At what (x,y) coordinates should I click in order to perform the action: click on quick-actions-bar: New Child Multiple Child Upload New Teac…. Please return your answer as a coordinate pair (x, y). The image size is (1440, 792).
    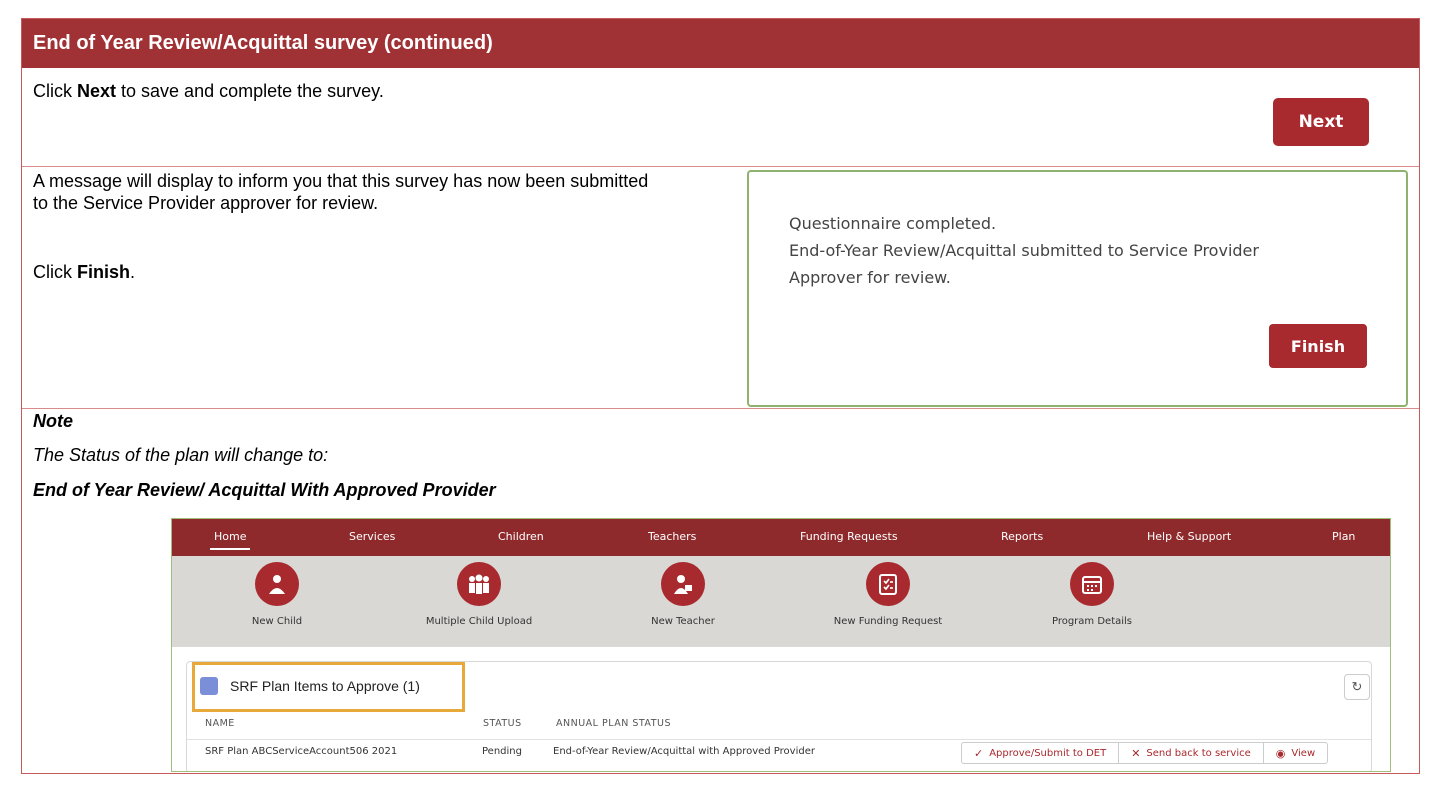
    Looking at the image, I should click on (781, 601).